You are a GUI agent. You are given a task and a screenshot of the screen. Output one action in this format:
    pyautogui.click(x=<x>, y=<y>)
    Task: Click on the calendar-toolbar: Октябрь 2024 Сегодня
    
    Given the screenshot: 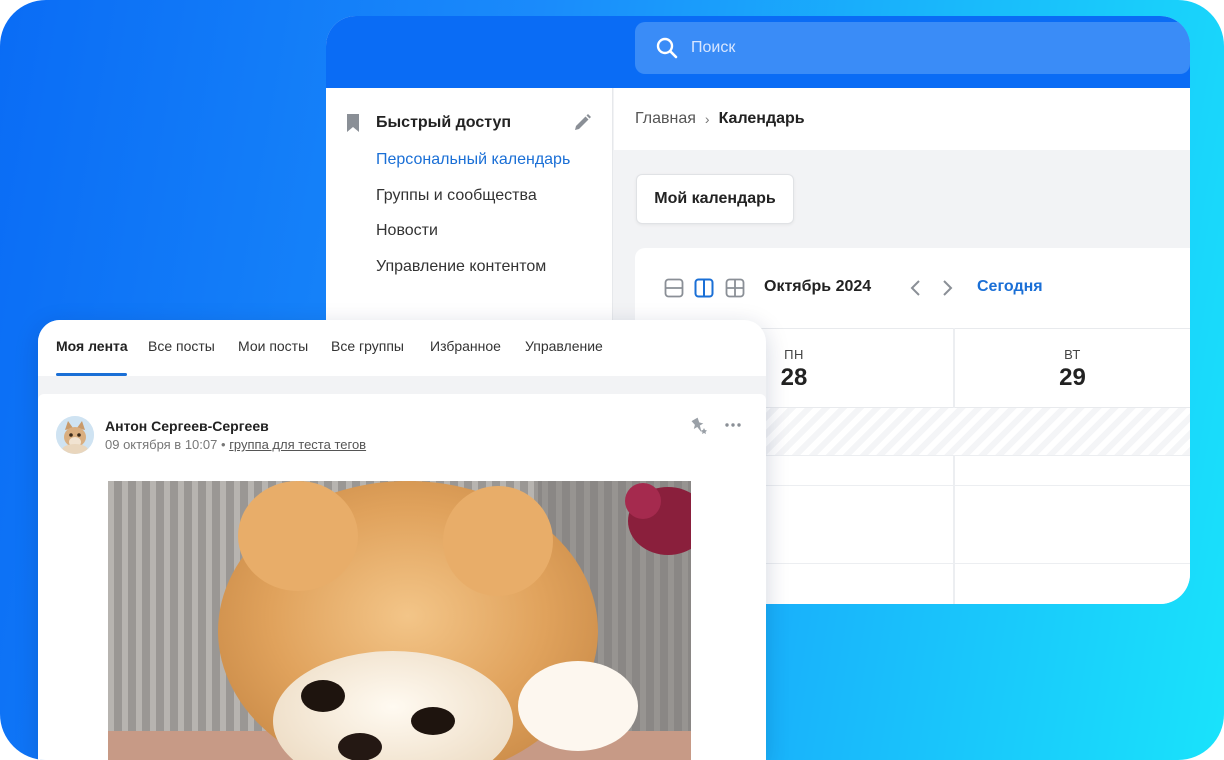 What is the action you would take?
    pyautogui.click(x=912, y=288)
    